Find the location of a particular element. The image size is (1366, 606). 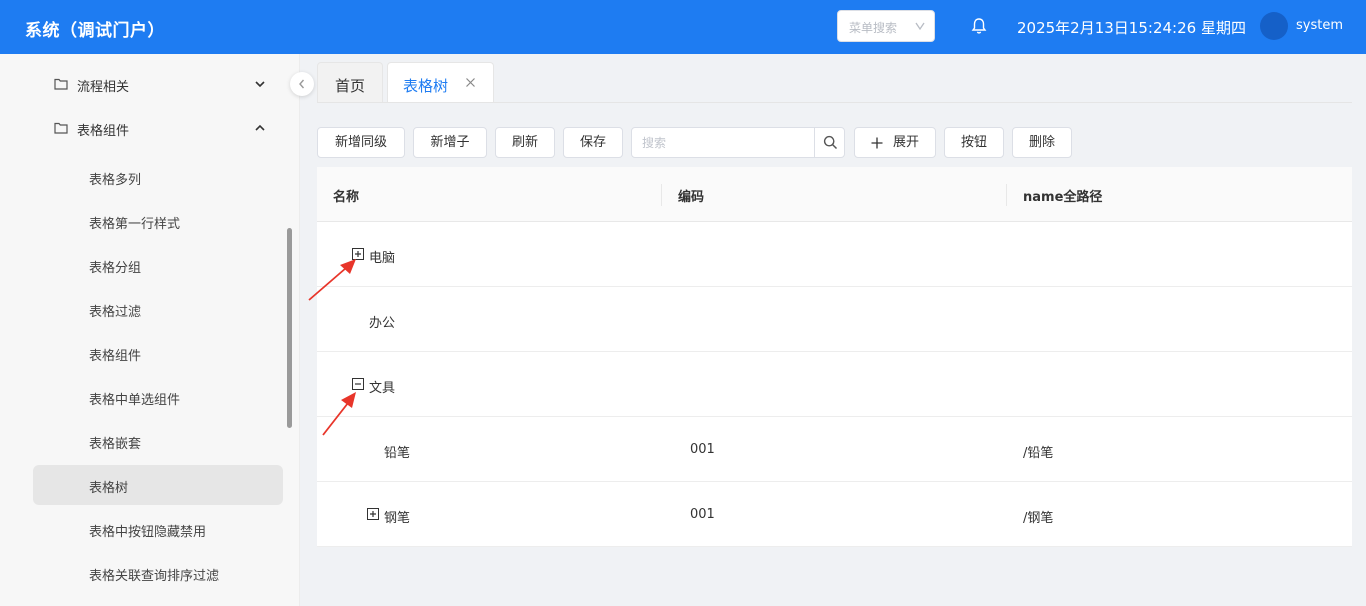

sidebar-item-label: 表格中按钮隐藏禁用 is located at coordinates (148, 532).